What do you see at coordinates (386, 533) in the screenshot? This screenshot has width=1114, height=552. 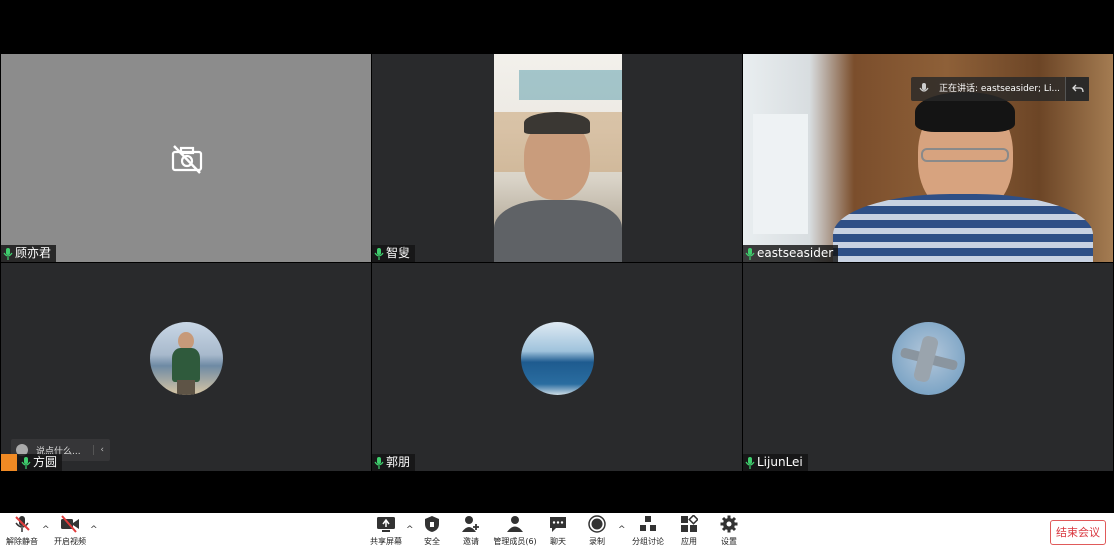 I see `share-screen-button: 共享屏幕` at bounding box center [386, 533].